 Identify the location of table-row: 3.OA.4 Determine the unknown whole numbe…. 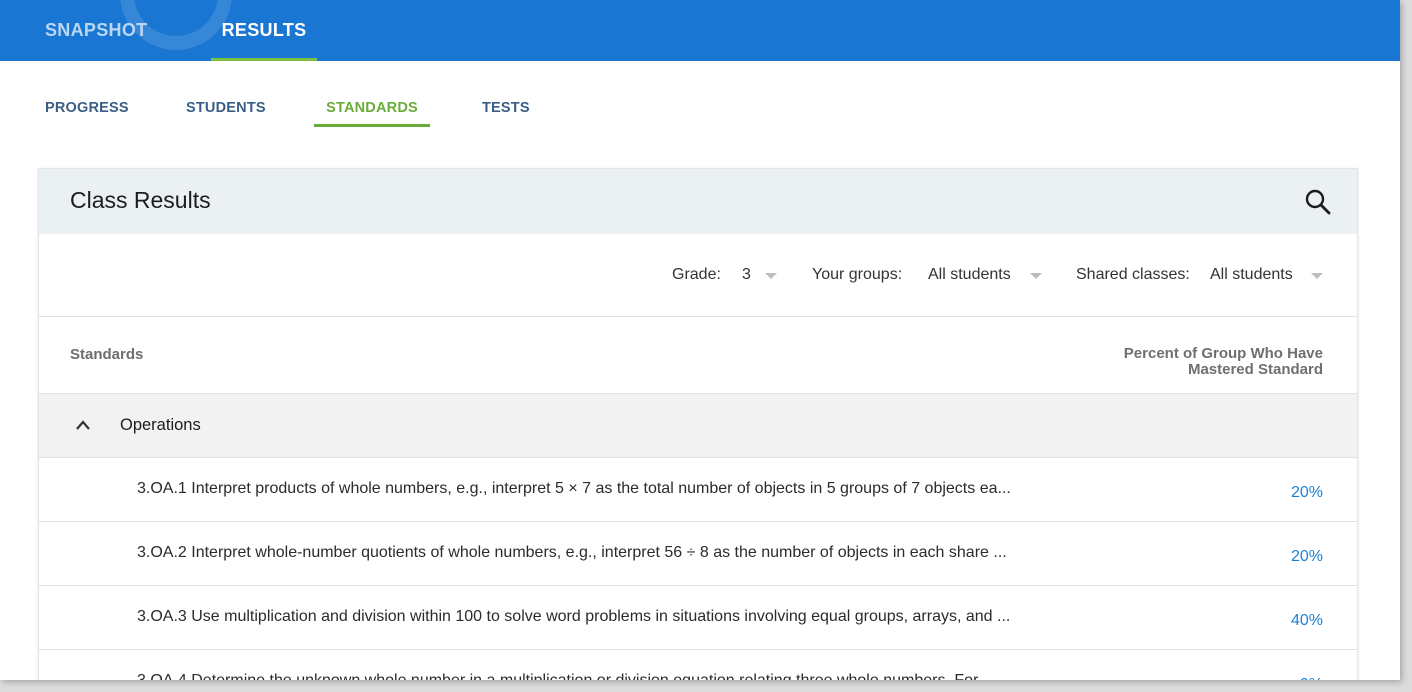
(698, 665).